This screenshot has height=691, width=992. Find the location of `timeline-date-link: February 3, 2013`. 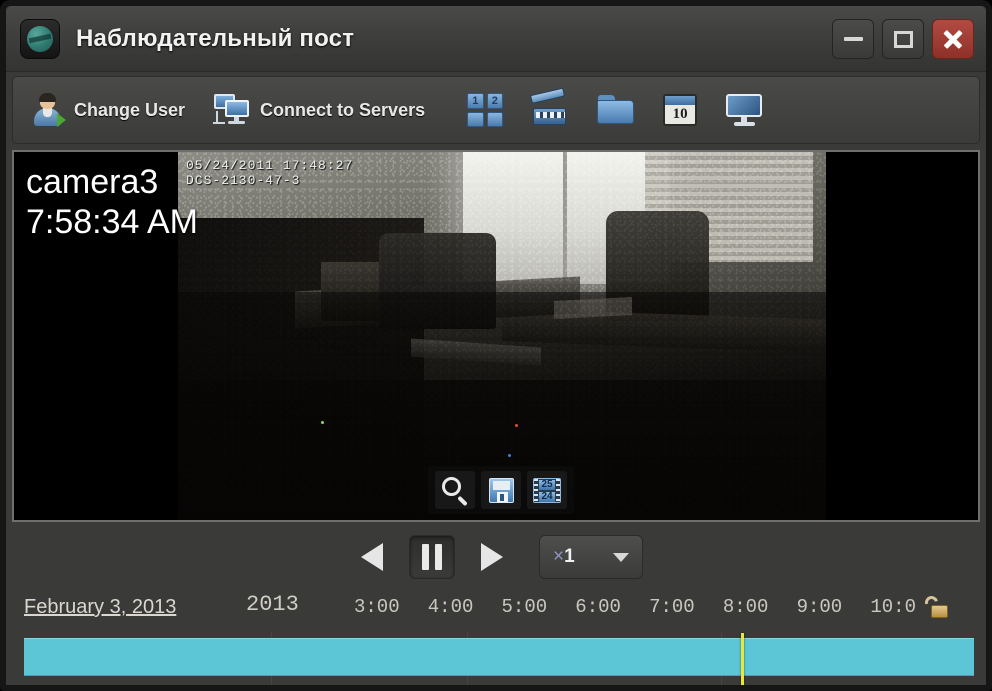

timeline-date-link: February 3, 2013 is located at coordinates (100, 607).